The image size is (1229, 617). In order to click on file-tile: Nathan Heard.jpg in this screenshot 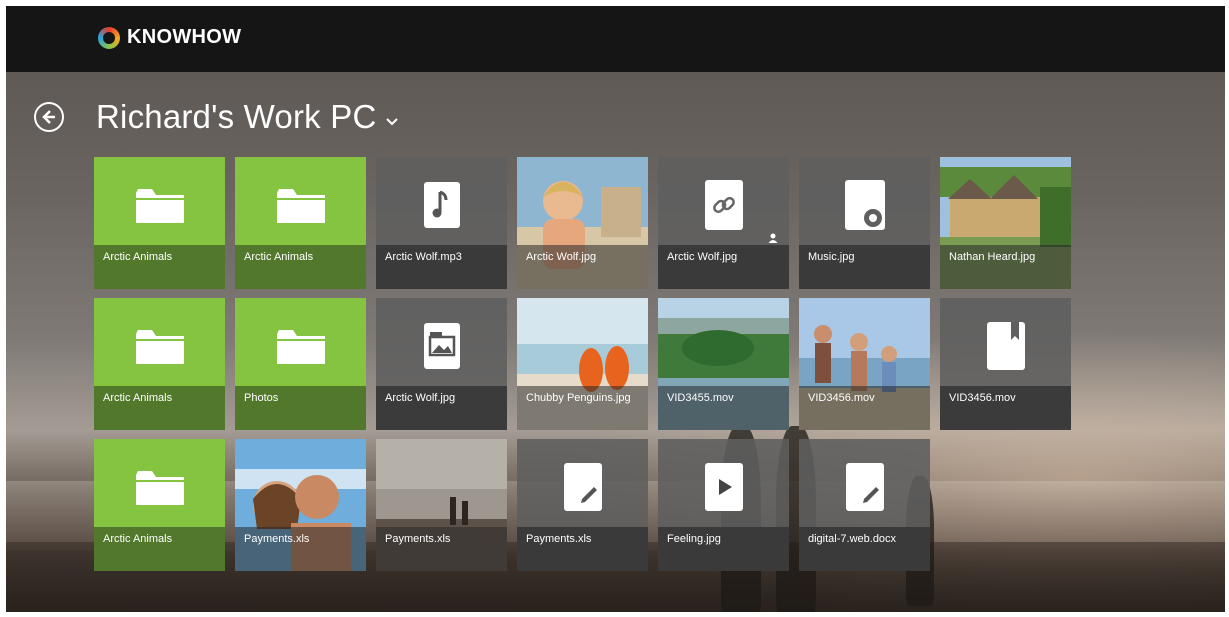, I will do `click(1005, 223)`.